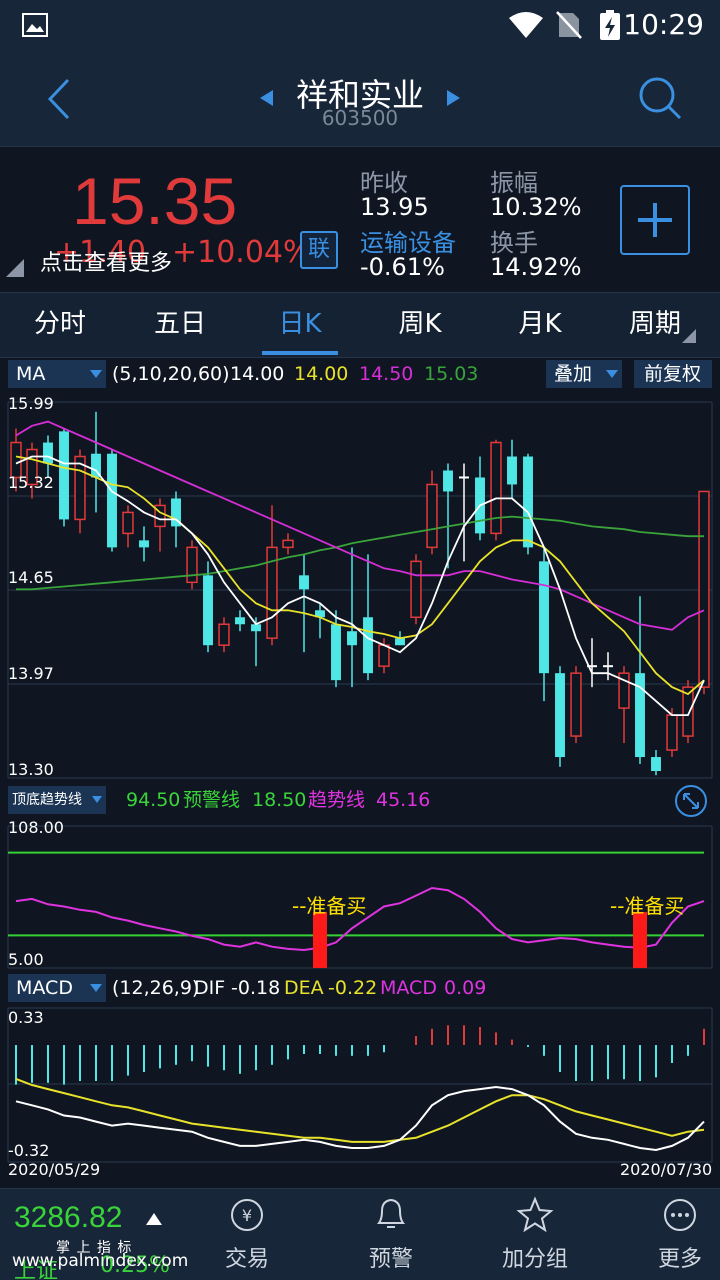  I want to click on tab-five-day: 五日, so click(180, 325).